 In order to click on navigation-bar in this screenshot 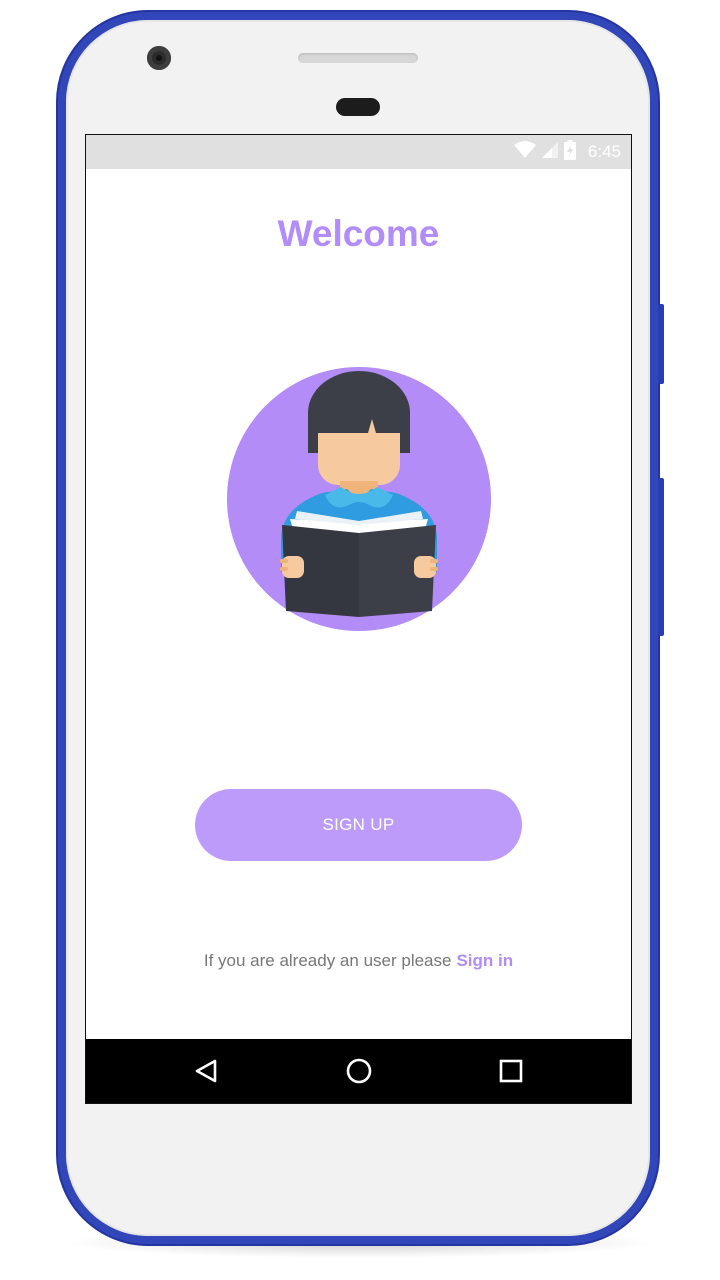, I will do `click(358, 1071)`.